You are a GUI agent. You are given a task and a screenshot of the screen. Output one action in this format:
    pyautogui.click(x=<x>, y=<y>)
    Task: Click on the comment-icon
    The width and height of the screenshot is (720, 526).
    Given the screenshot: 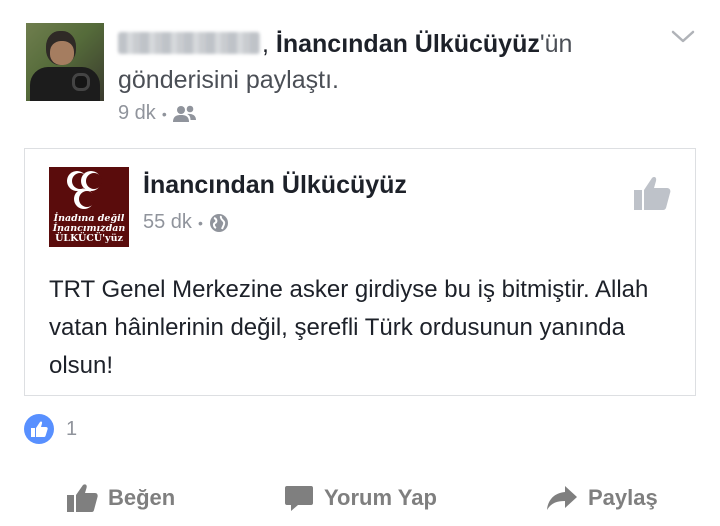 What is the action you would take?
    pyautogui.click(x=299, y=498)
    